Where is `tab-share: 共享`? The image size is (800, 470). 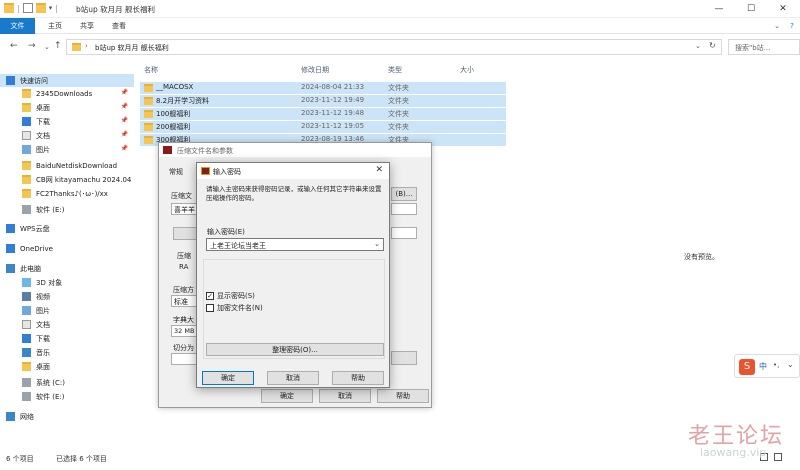 tab-share: 共享 is located at coordinates (87, 26).